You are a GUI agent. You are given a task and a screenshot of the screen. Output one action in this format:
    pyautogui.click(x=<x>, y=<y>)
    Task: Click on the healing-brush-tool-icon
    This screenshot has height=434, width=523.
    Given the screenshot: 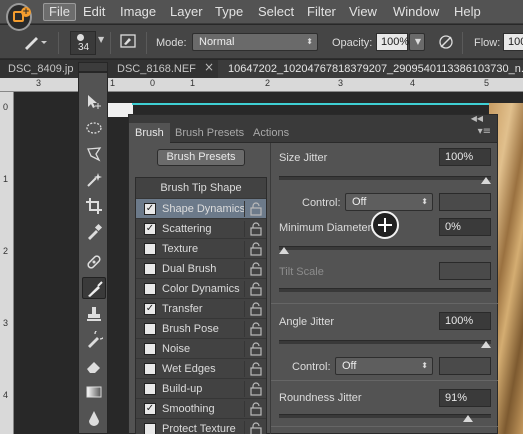 What is the action you would take?
    pyautogui.click(x=94, y=262)
    